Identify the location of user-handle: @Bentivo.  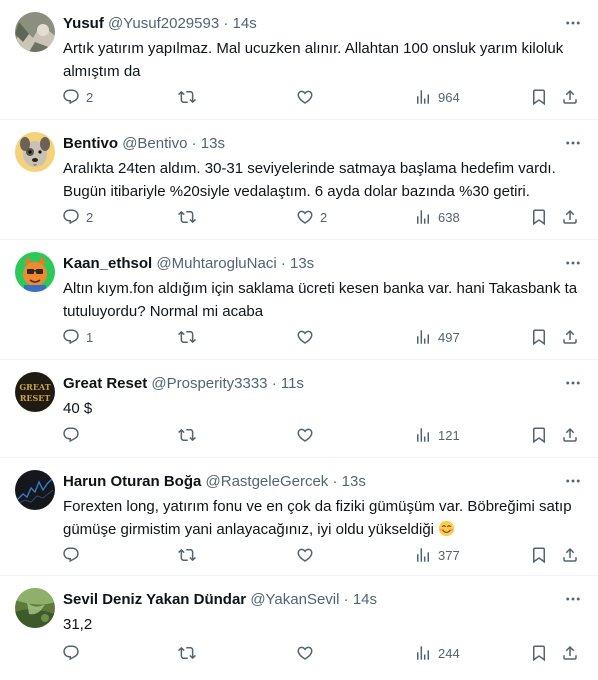
(154, 143).